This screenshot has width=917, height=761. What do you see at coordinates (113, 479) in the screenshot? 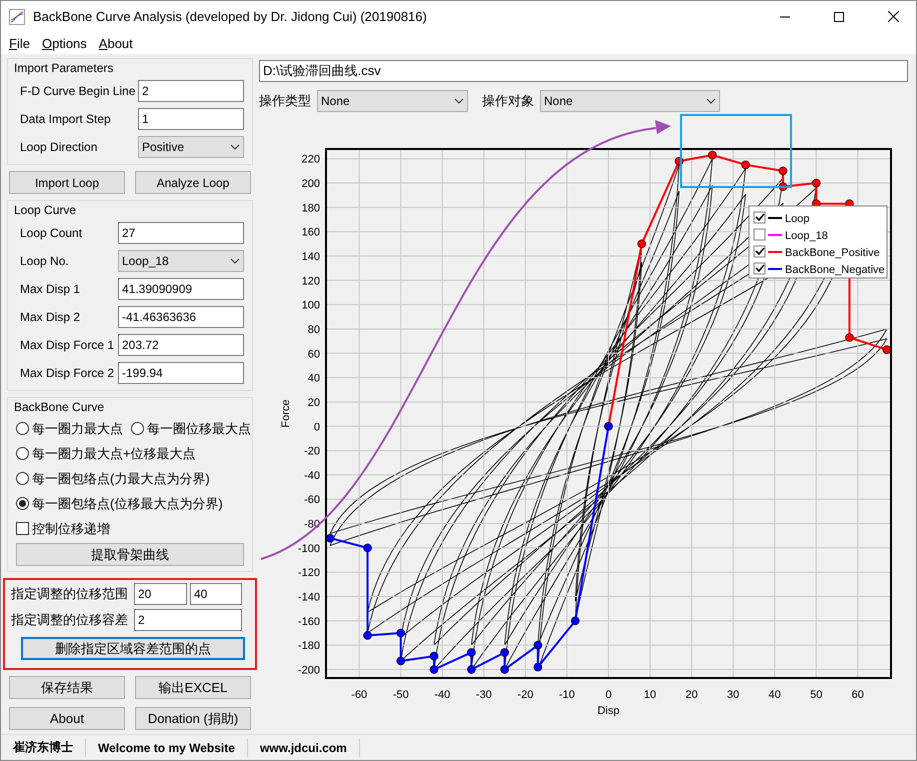
I see `radio-option: 每一圈包络点(力最大点为分界)` at bounding box center [113, 479].